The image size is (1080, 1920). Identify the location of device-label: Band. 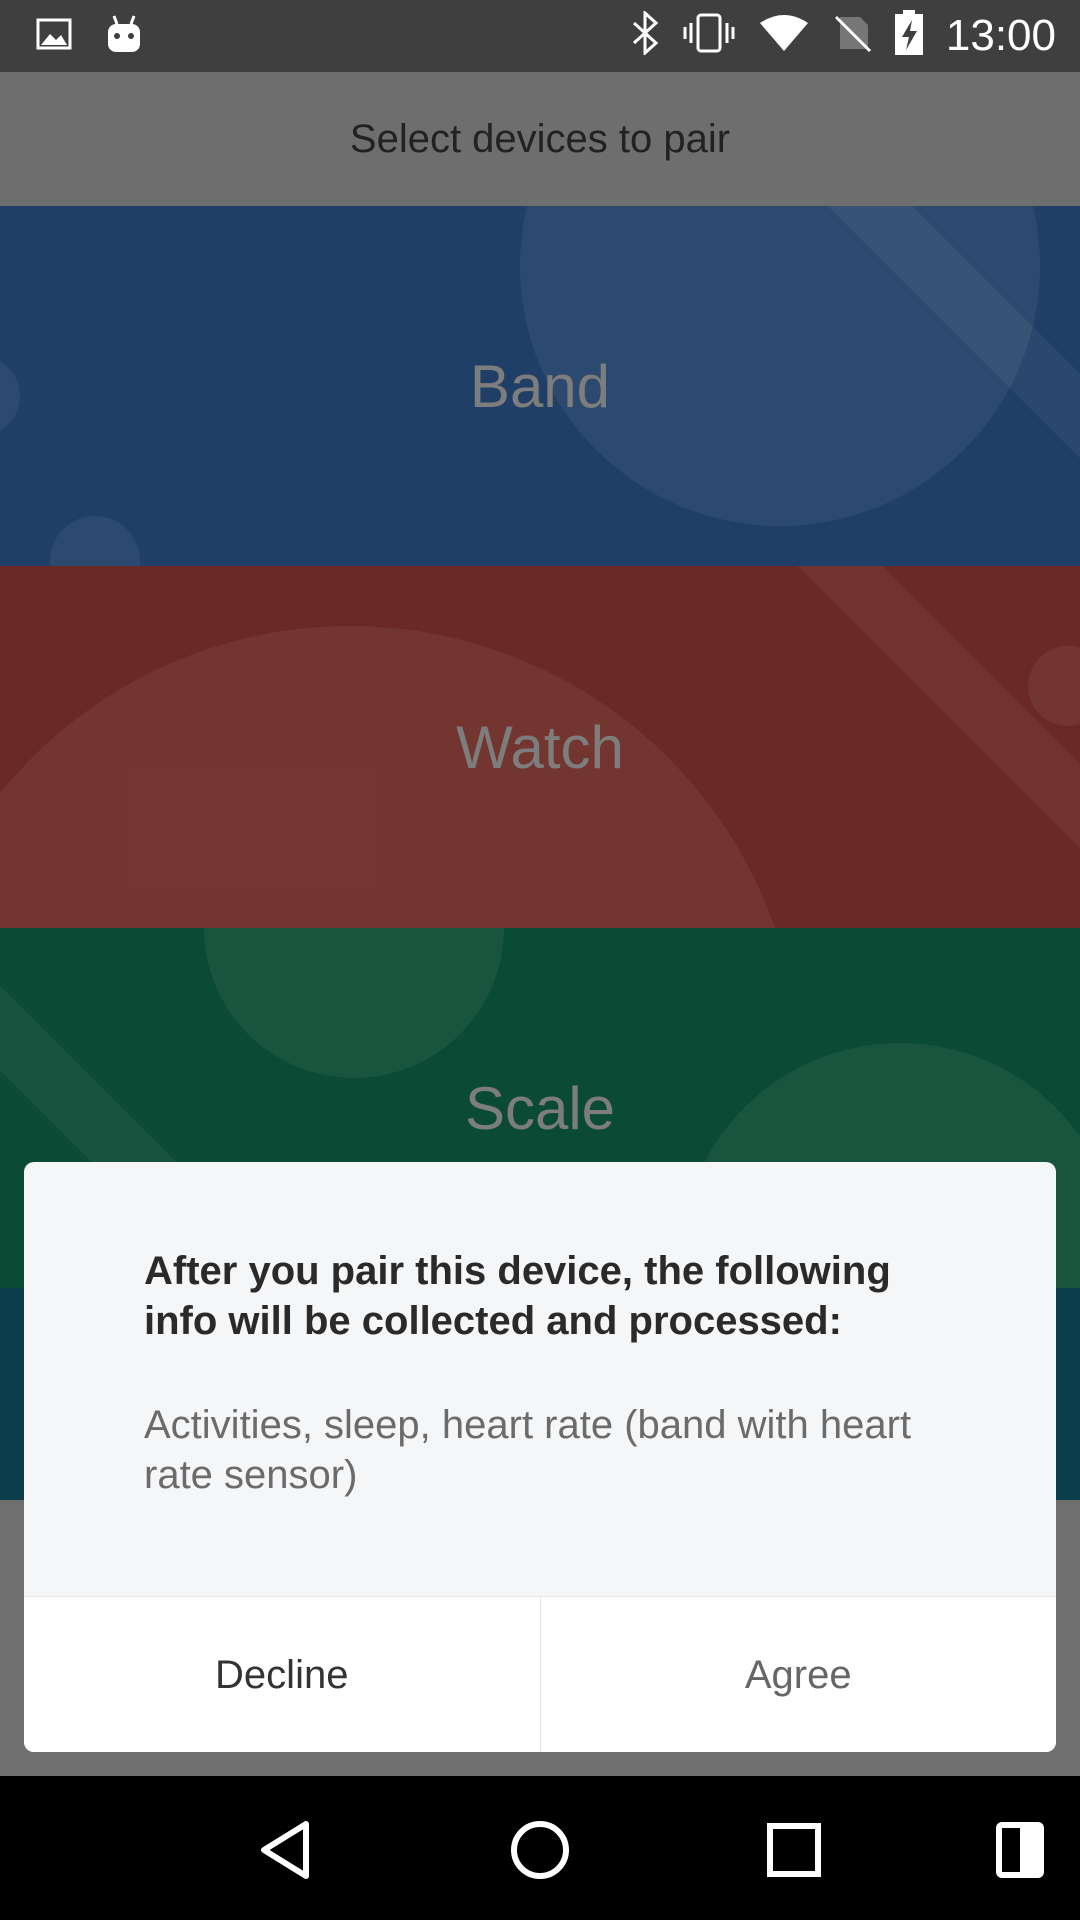
(540, 386).